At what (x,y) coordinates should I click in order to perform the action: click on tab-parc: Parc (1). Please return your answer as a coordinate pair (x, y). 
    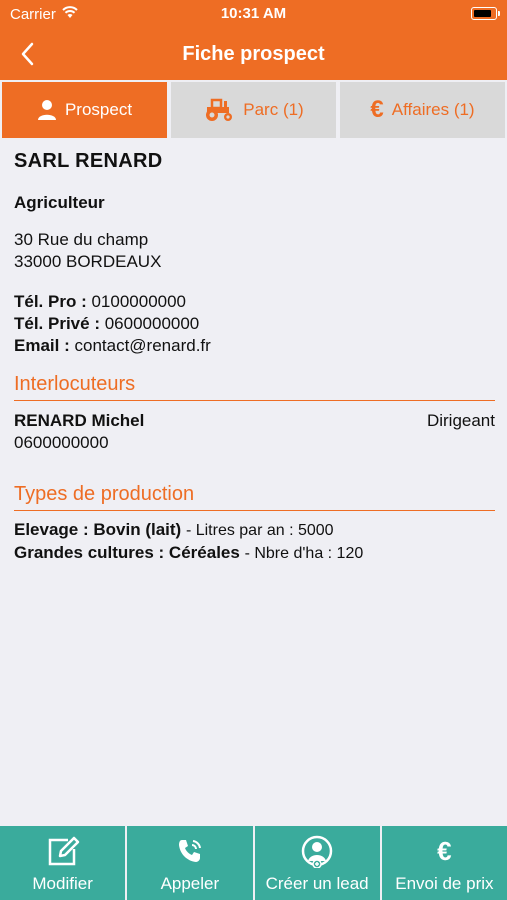
    Looking at the image, I should click on (253, 110).